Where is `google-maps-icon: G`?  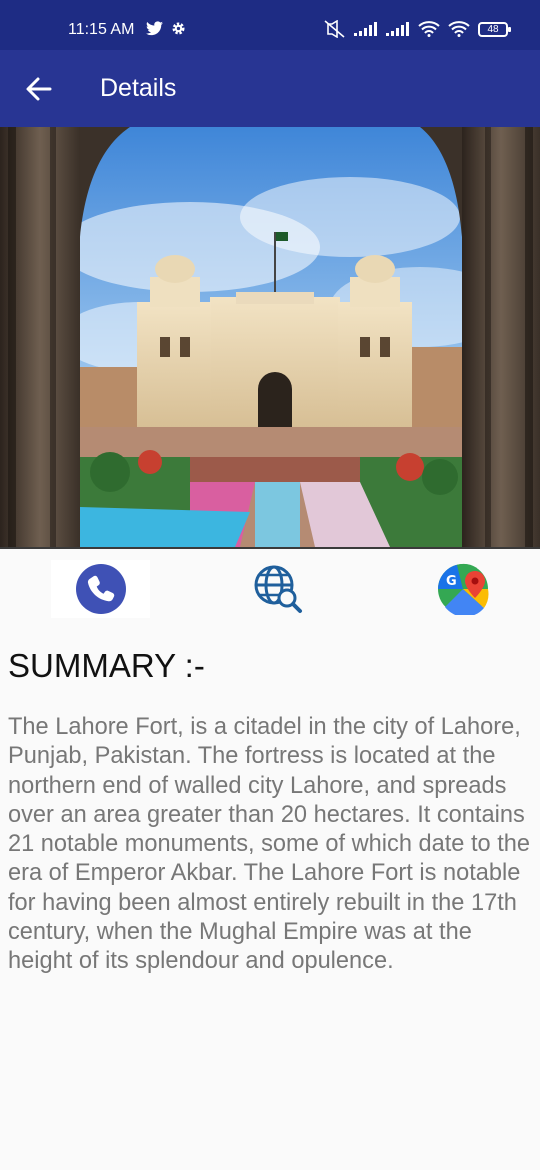 google-maps-icon: G is located at coordinates (463, 589).